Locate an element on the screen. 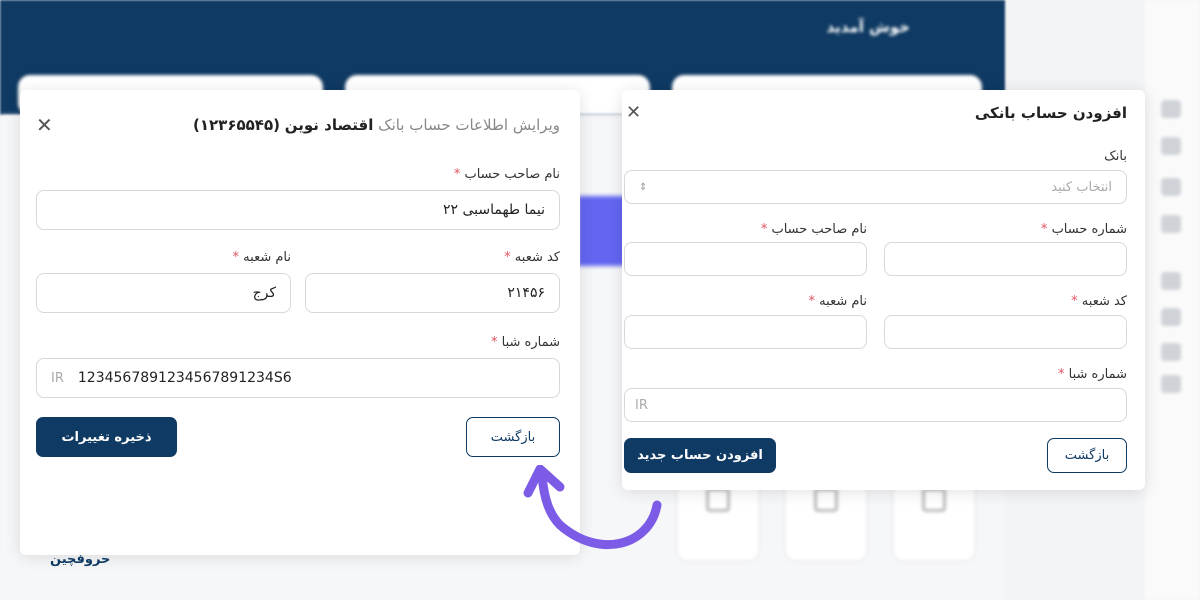 This screenshot has width=1200, height=600. iban-input: IR is located at coordinates (875, 405).